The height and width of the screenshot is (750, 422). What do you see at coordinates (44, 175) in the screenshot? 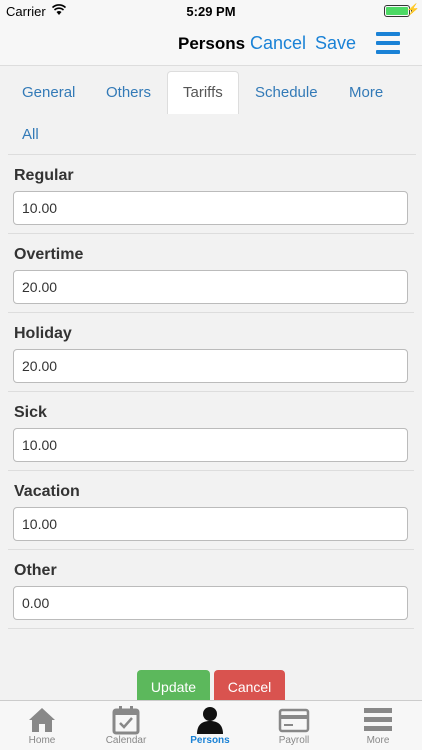
I see `regular-label: Regular` at bounding box center [44, 175].